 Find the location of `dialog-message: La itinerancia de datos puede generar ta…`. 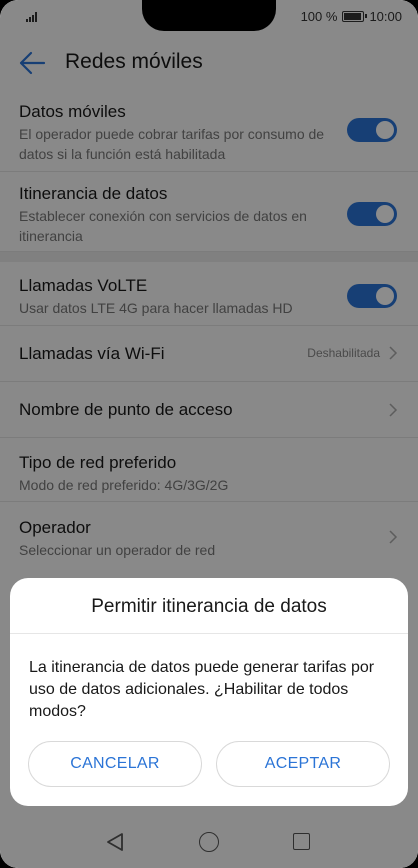

dialog-message: La itinerancia de datos puede generar ta… is located at coordinates (202, 689).